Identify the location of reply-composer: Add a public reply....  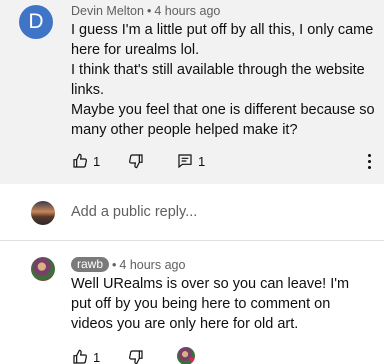
(192, 213).